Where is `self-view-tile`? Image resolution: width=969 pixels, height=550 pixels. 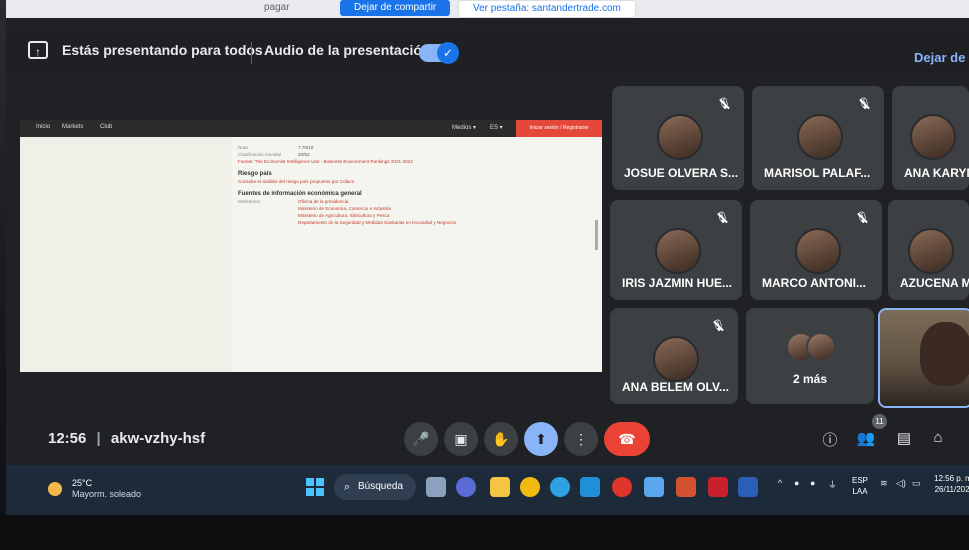
self-view-tile is located at coordinates (923, 358).